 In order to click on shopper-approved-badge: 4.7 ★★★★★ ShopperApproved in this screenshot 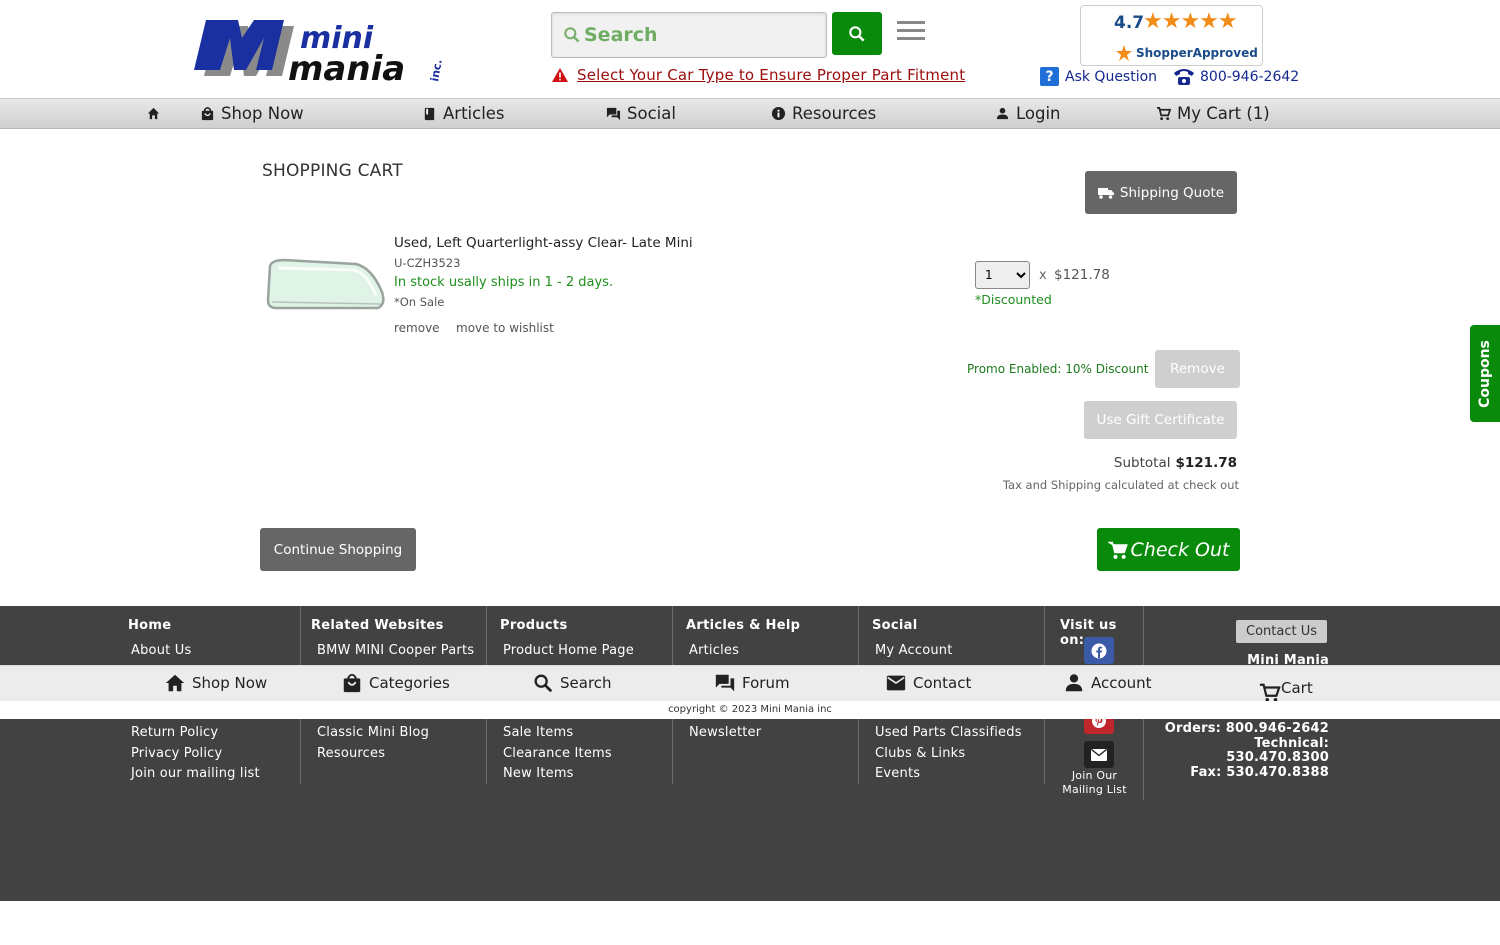, I will do `click(1171, 35)`.